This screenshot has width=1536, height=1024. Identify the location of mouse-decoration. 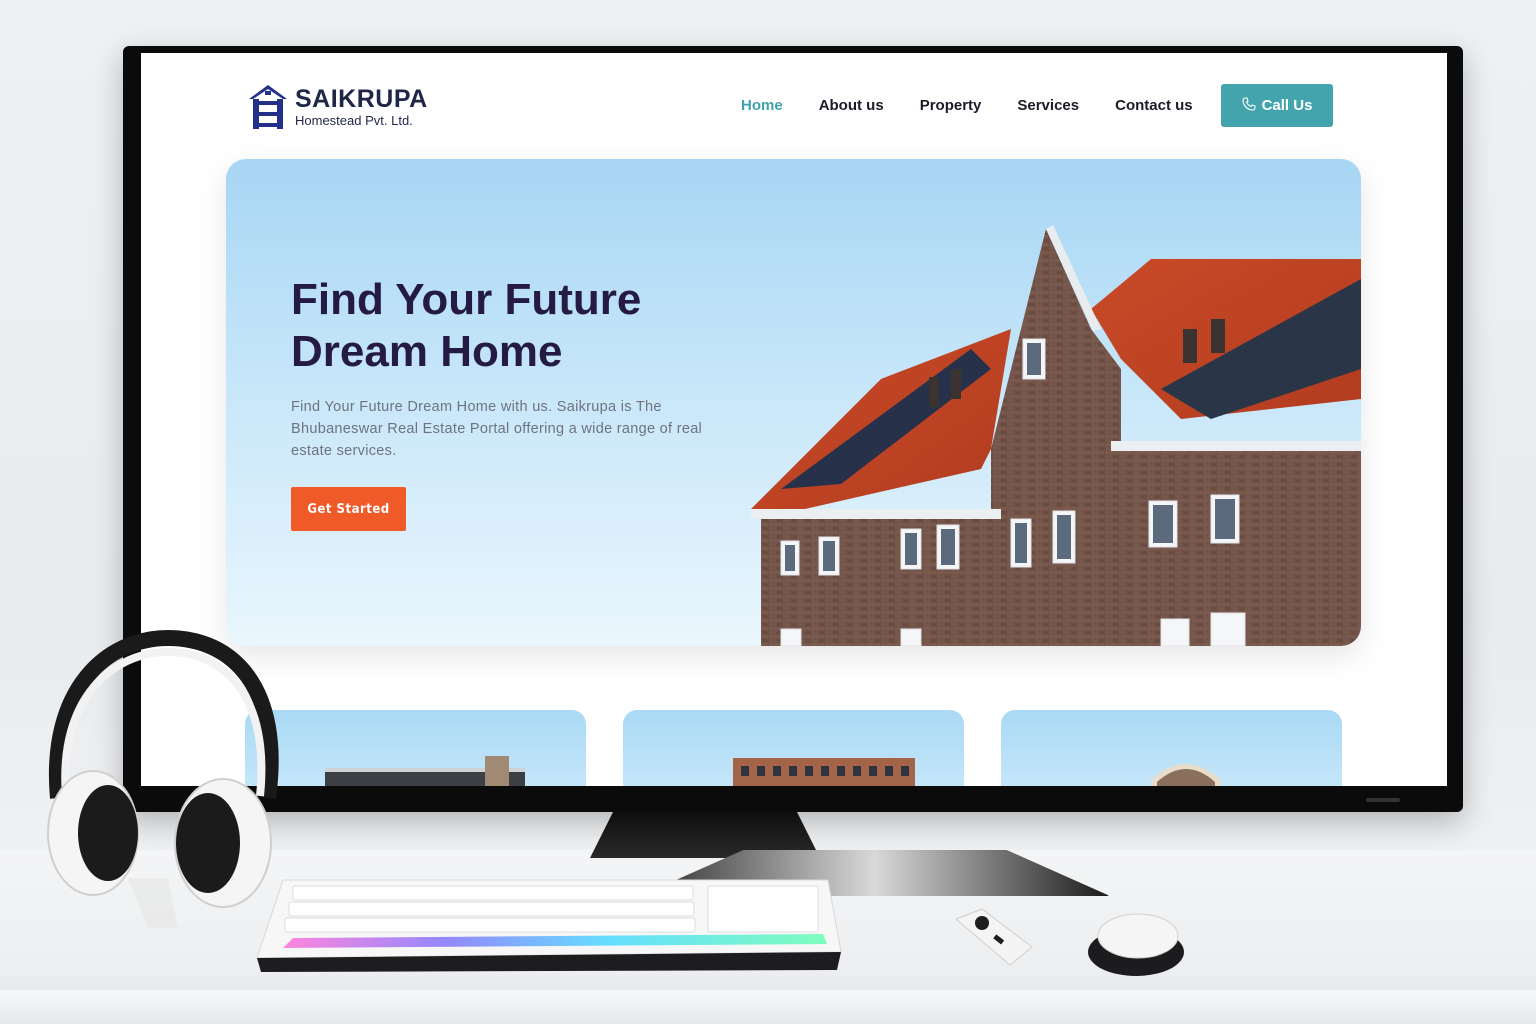
(1136, 944).